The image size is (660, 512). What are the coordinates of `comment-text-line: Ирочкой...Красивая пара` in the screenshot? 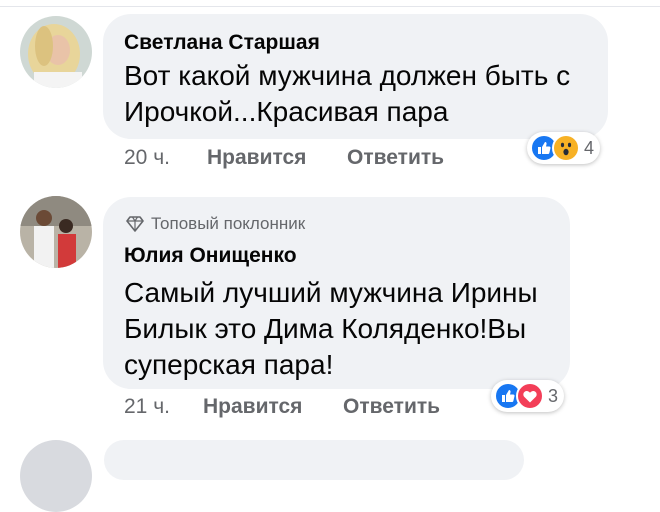 It's located at (286, 111).